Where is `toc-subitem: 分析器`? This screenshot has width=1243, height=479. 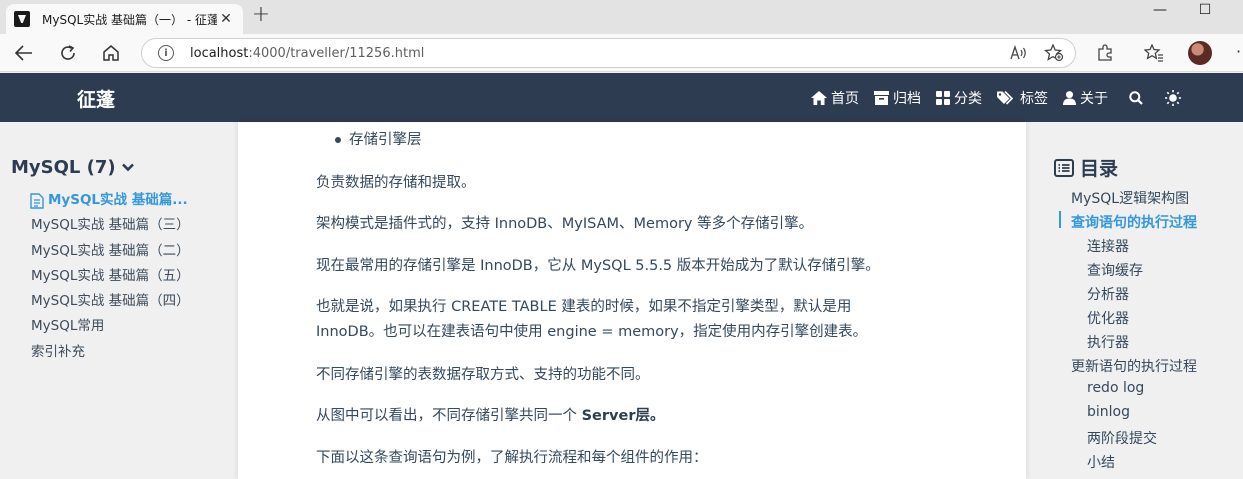 toc-subitem: 分析器 is located at coordinates (1108, 294).